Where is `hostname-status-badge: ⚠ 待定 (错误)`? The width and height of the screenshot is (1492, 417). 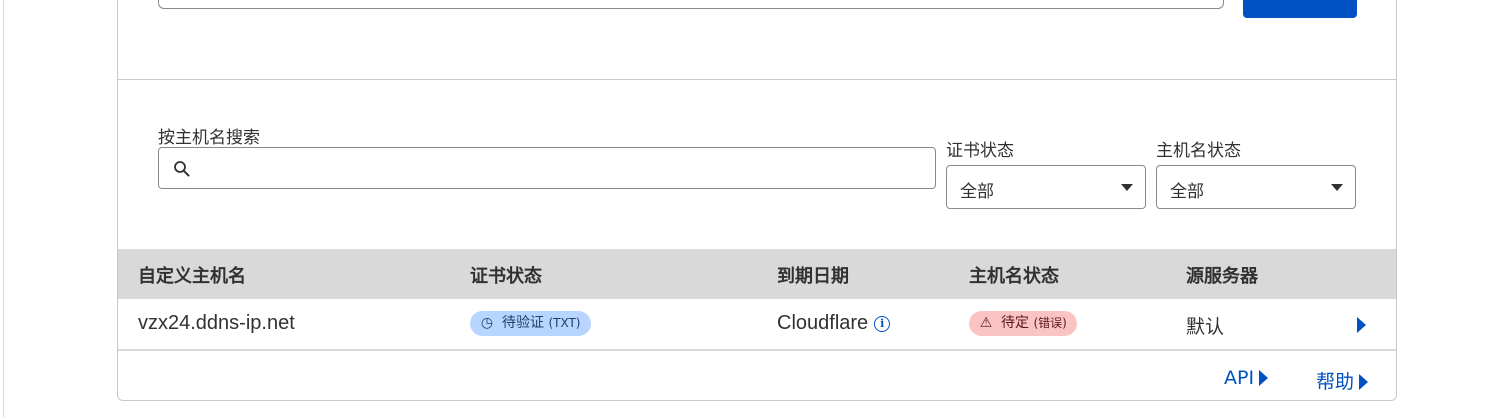
hostname-status-badge: ⚠ 待定 (错误) is located at coordinates (1023, 323).